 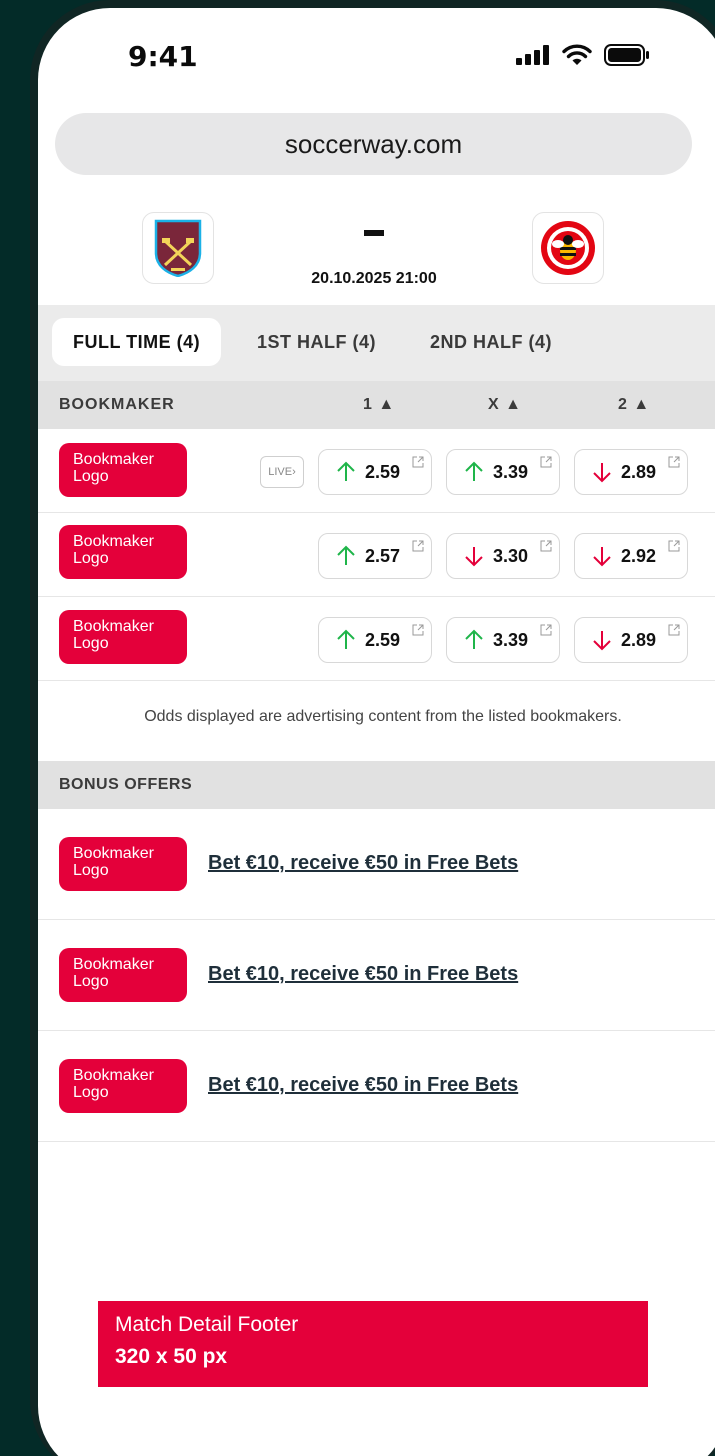 I want to click on odds-table-header: BOOKMAKER 1 ▲ X ▲ 2 ▲, so click(x=376, y=405).